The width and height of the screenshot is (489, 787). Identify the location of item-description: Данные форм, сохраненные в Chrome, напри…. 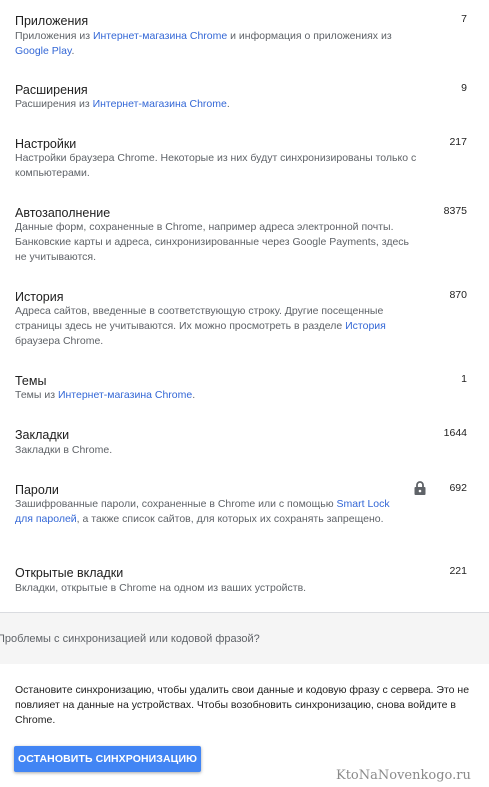
(217, 242).